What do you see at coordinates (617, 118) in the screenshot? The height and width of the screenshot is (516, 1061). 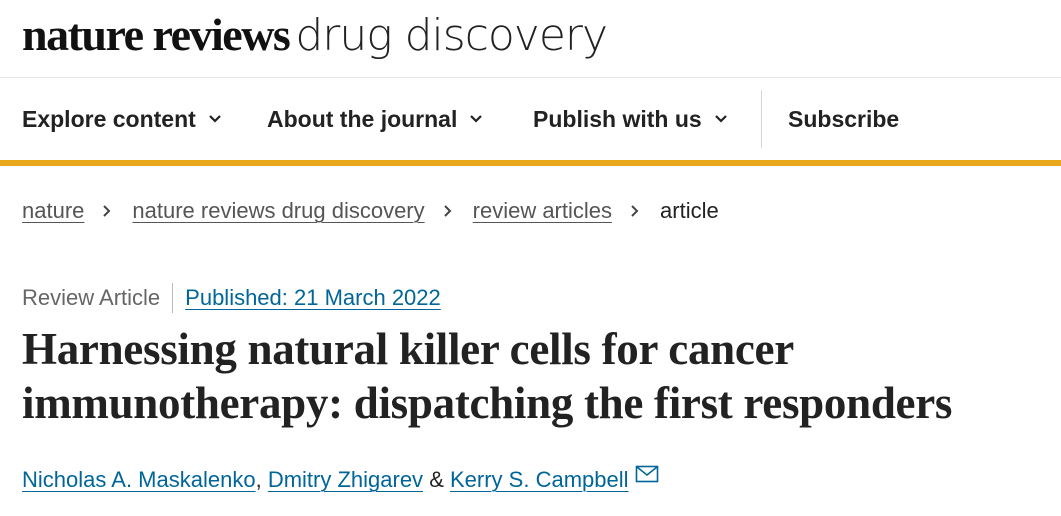 I see `nav-item-label: Publish with us` at bounding box center [617, 118].